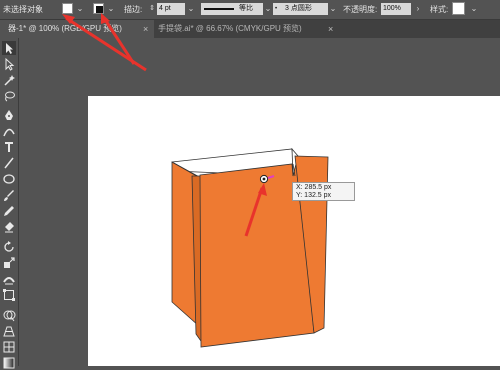 Image resolution: width=500 pixels, height=370 pixels. Describe the element at coordinates (418, 9) in the screenshot. I see `opacity-chevron-icon: ›` at that location.